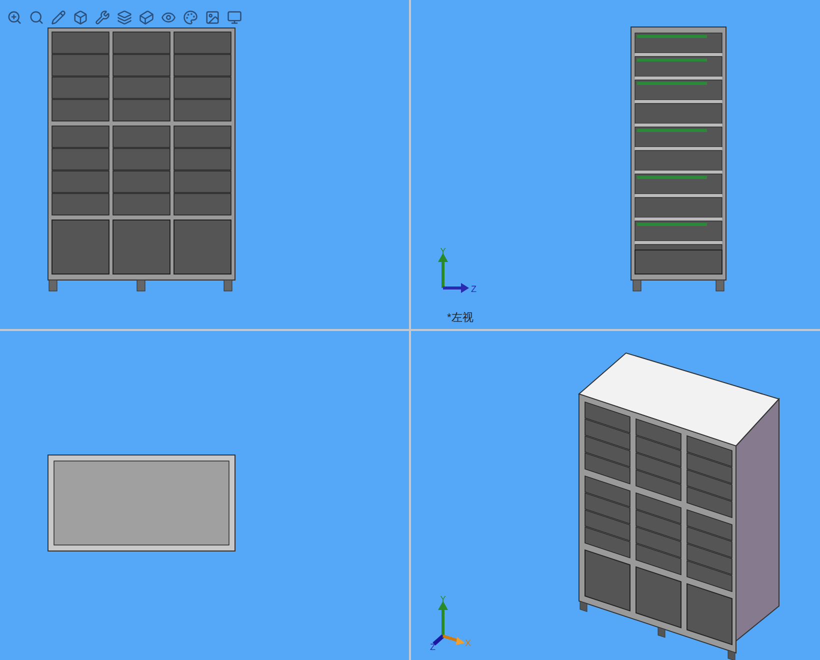 The image size is (820, 660). I want to click on zoom-in-icon, so click(14, 17).